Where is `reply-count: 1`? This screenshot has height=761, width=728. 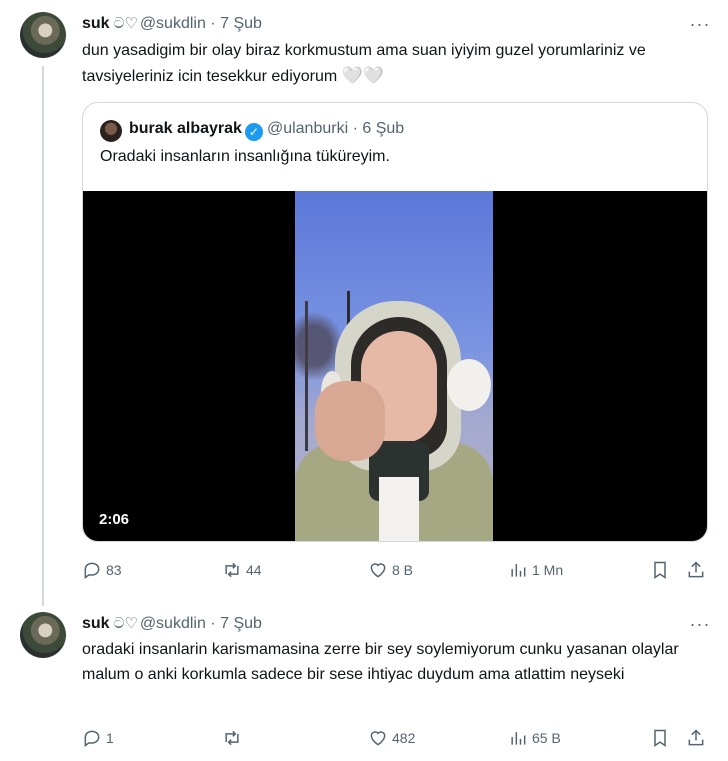 reply-count: 1 is located at coordinates (110, 738).